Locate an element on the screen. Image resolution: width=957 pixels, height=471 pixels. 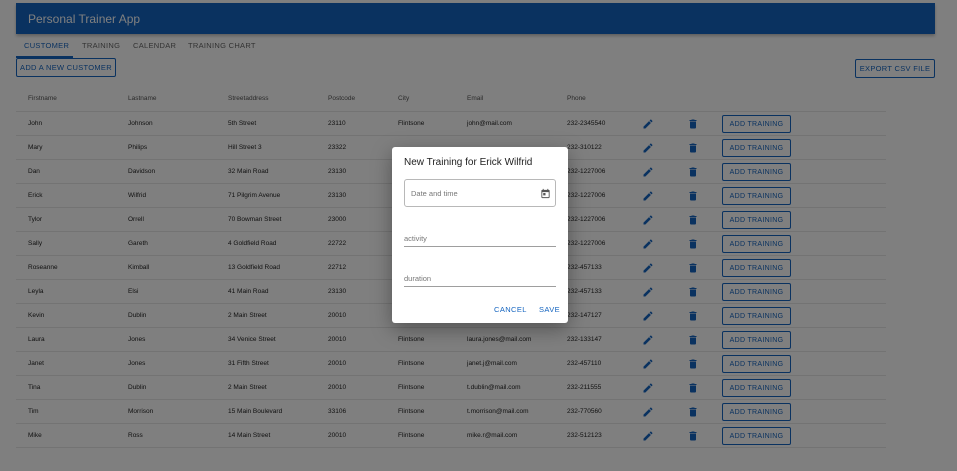
calendar-icon is located at coordinates (545, 193).